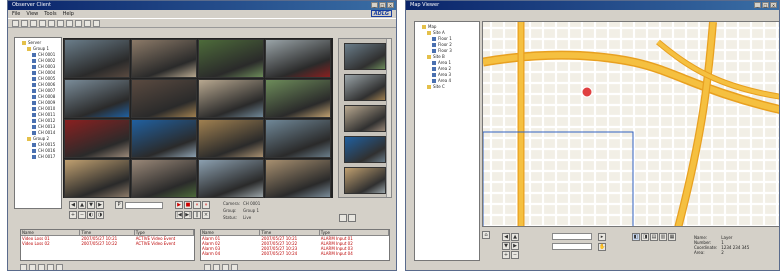  What do you see at coordinates (602, 247) in the screenshot?
I see `map-tool-hand-button: ✋` at bounding box center [602, 247].